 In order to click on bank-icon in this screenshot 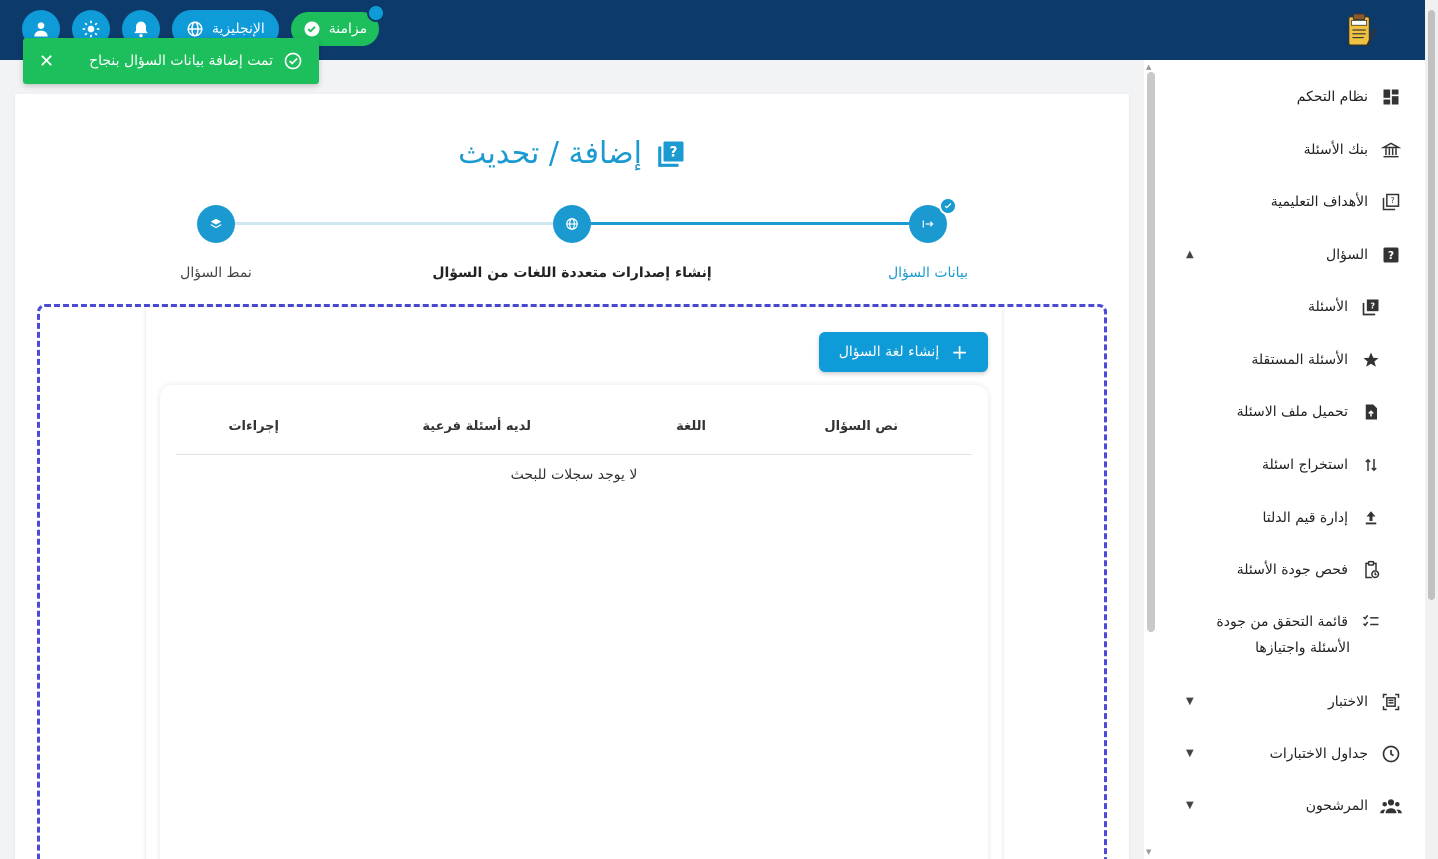, I will do `click(1391, 150)`.